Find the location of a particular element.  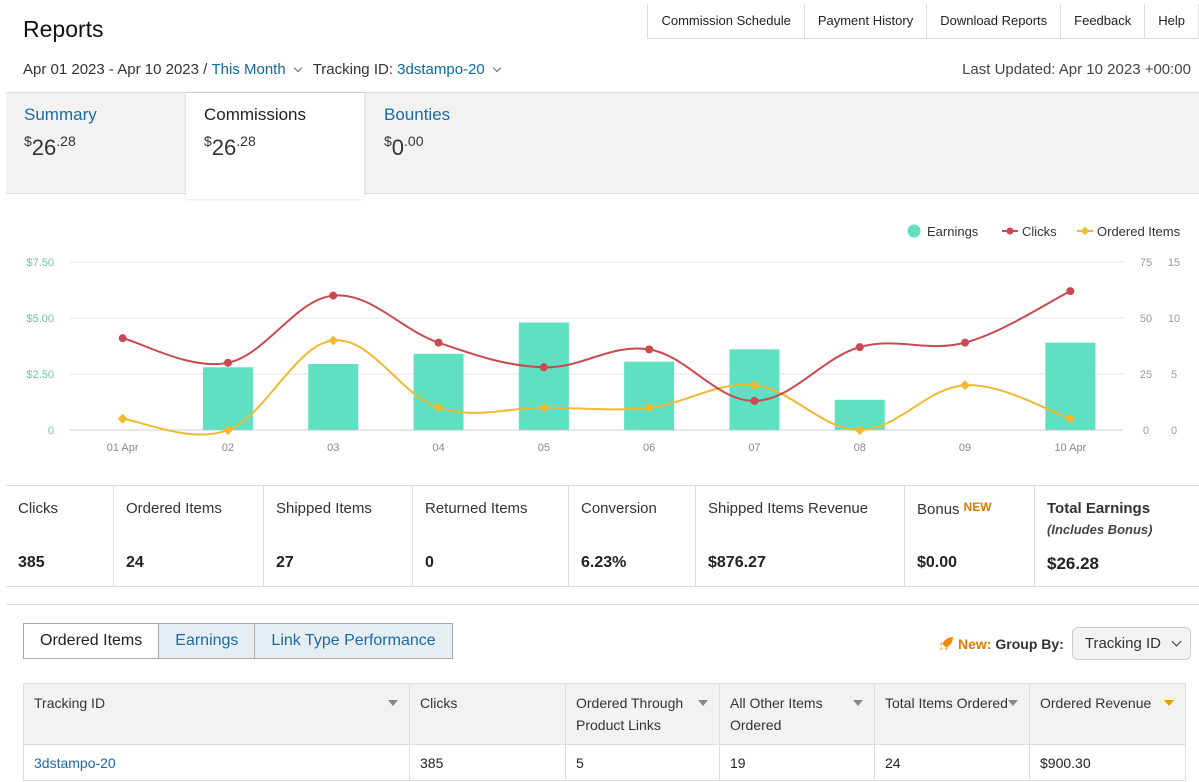

left-axis-tick: $5.00 is located at coordinates (40, 319).